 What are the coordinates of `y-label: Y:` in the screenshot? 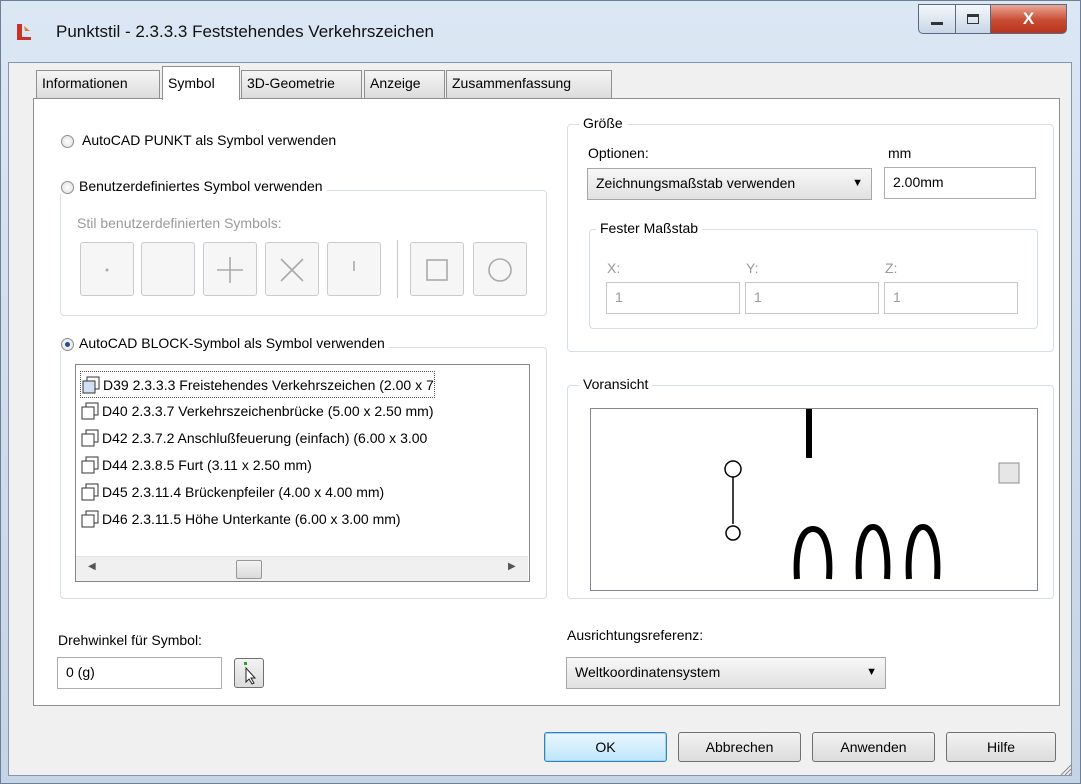 It's located at (752, 268).